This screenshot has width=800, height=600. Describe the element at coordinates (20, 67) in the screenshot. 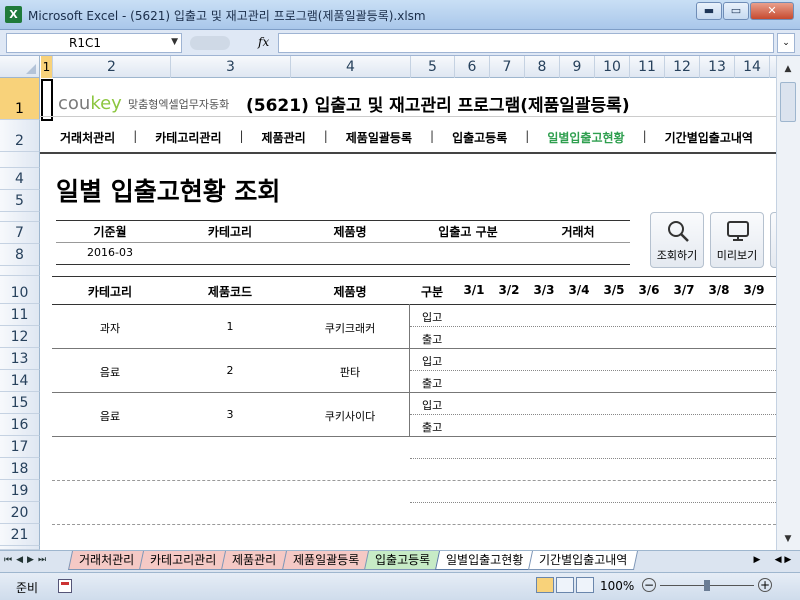

I see `select-all-corner` at that location.